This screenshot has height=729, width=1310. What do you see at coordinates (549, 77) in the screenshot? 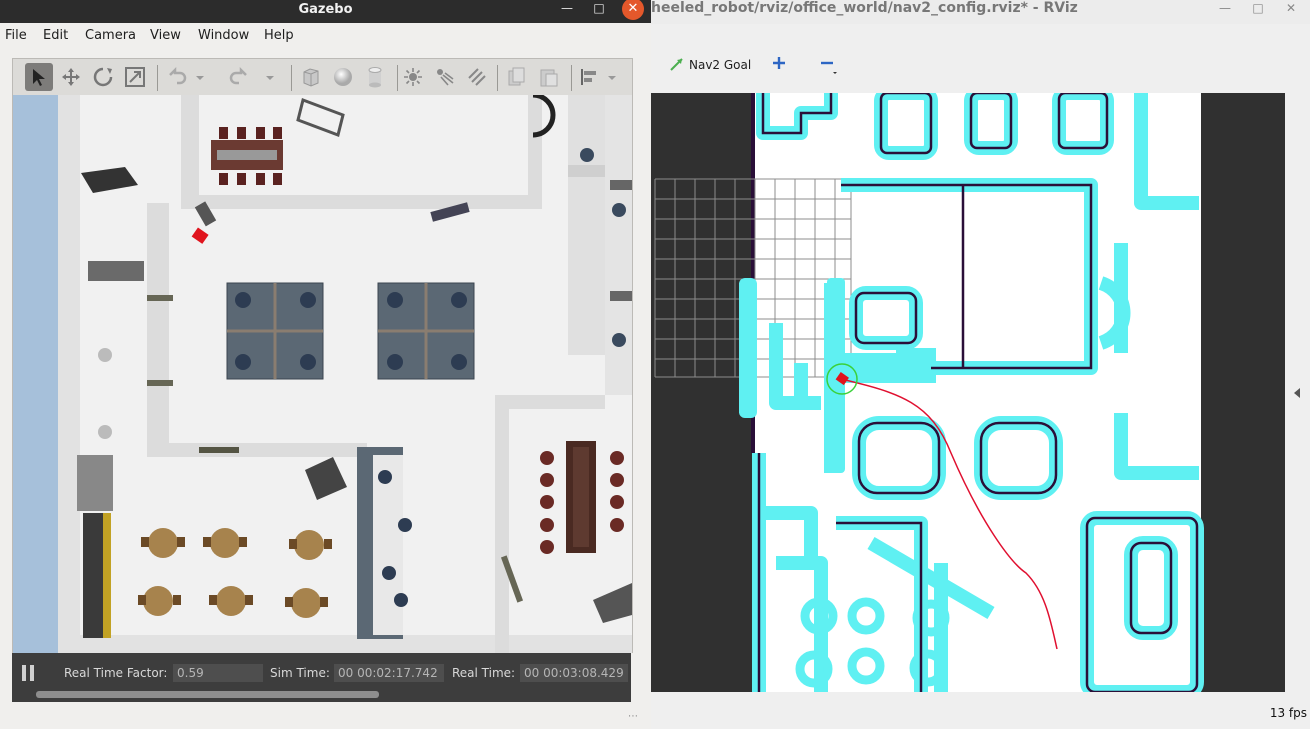
I see `paste-icon` at bounding box center [549, 77].